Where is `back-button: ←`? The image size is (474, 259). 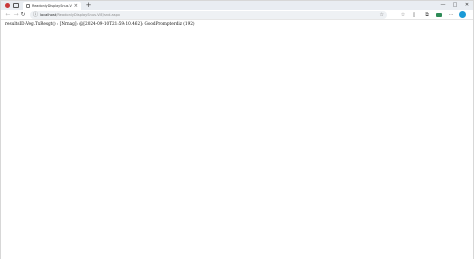
back-button: ← is located at coordinates (8, 15).